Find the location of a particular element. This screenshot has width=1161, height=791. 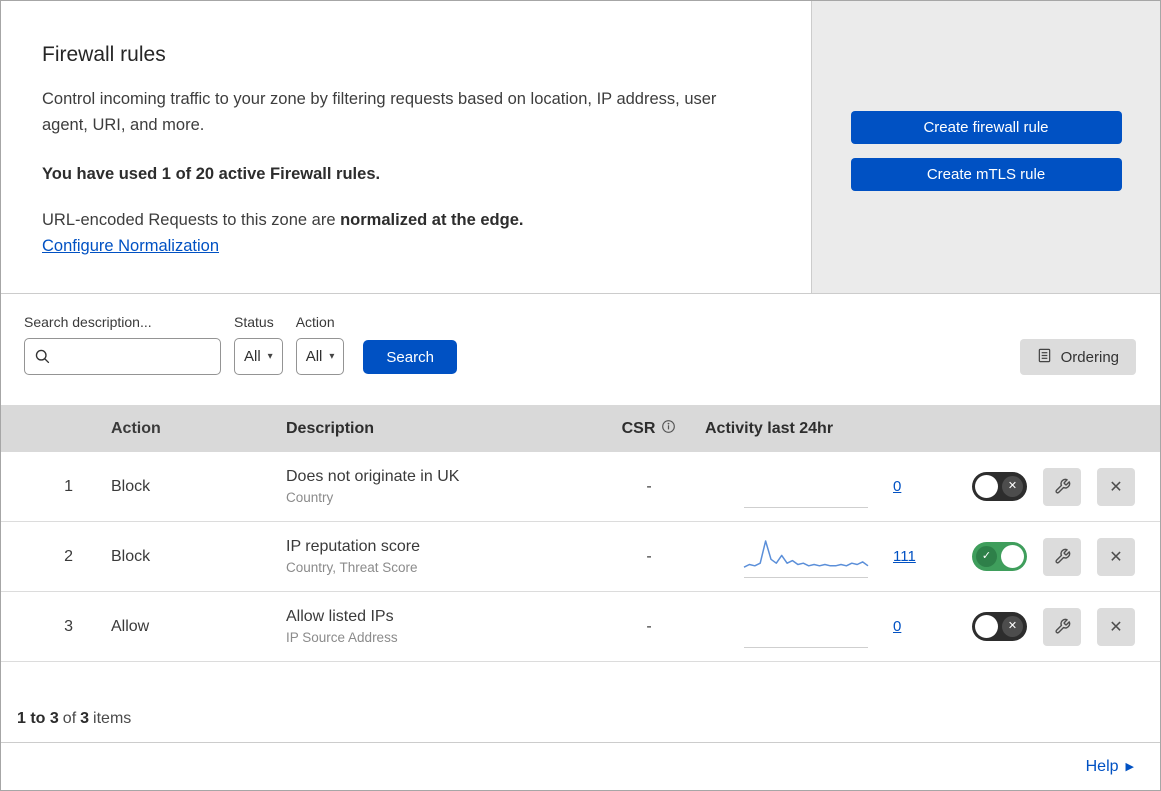

rule-description: Allow listed IPs is located at coordinates (340, 616).